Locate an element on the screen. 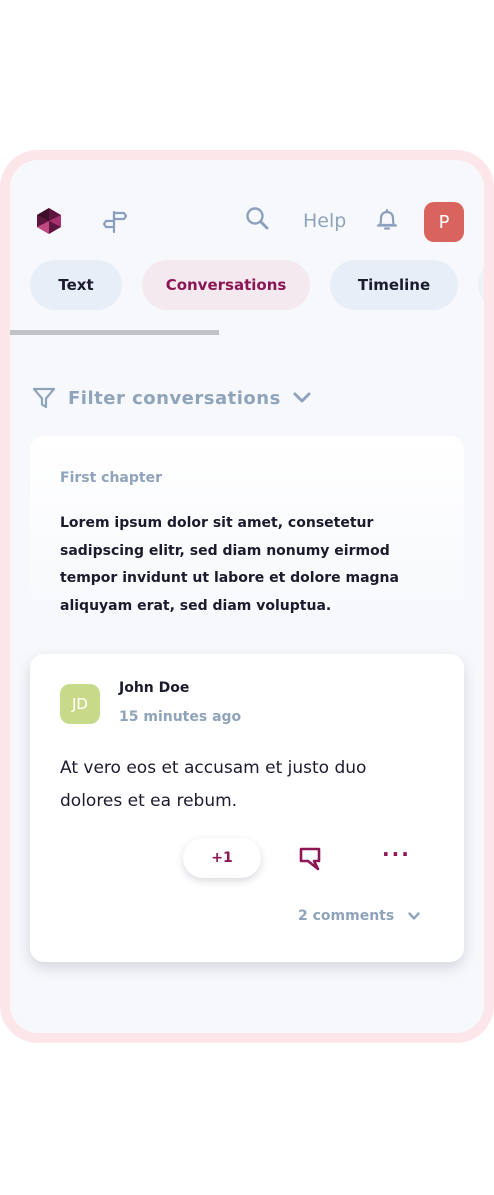  filter-conversations-button: Filter conversations is located at coordinates (171, 398).